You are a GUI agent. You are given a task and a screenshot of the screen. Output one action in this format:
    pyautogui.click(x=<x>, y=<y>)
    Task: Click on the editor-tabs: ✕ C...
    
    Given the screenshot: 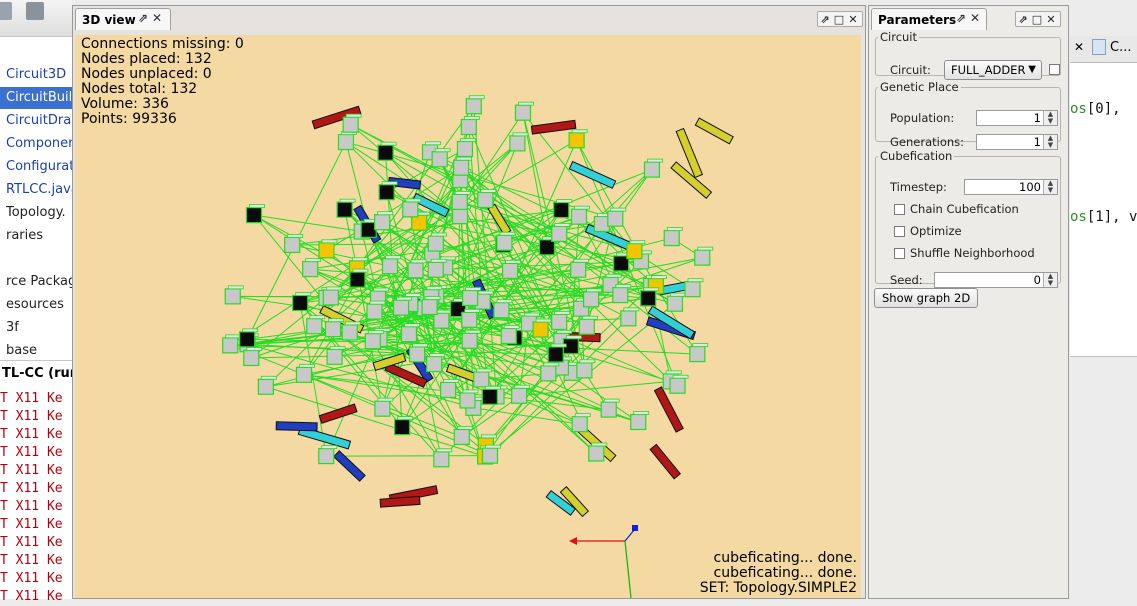 What is the action you would take?
    pyautogui.click(x=1103, y=49)
    